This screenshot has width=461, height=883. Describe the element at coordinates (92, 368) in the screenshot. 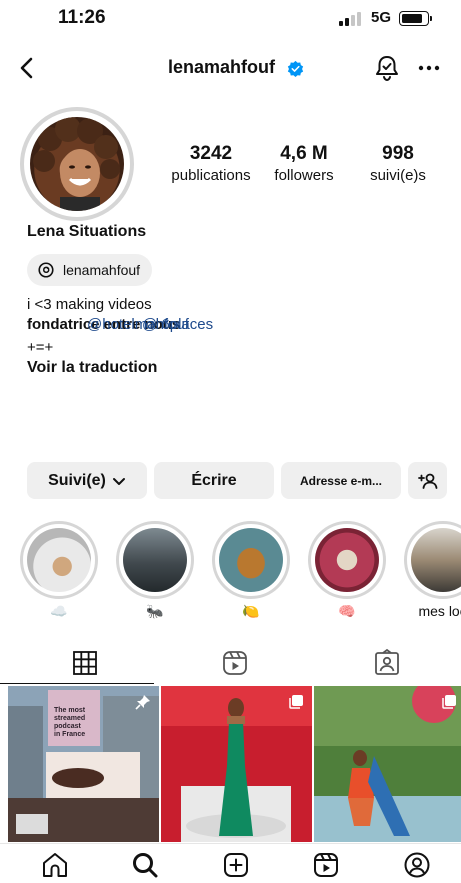

I see `translate-link: Voir la traduction` at that location.